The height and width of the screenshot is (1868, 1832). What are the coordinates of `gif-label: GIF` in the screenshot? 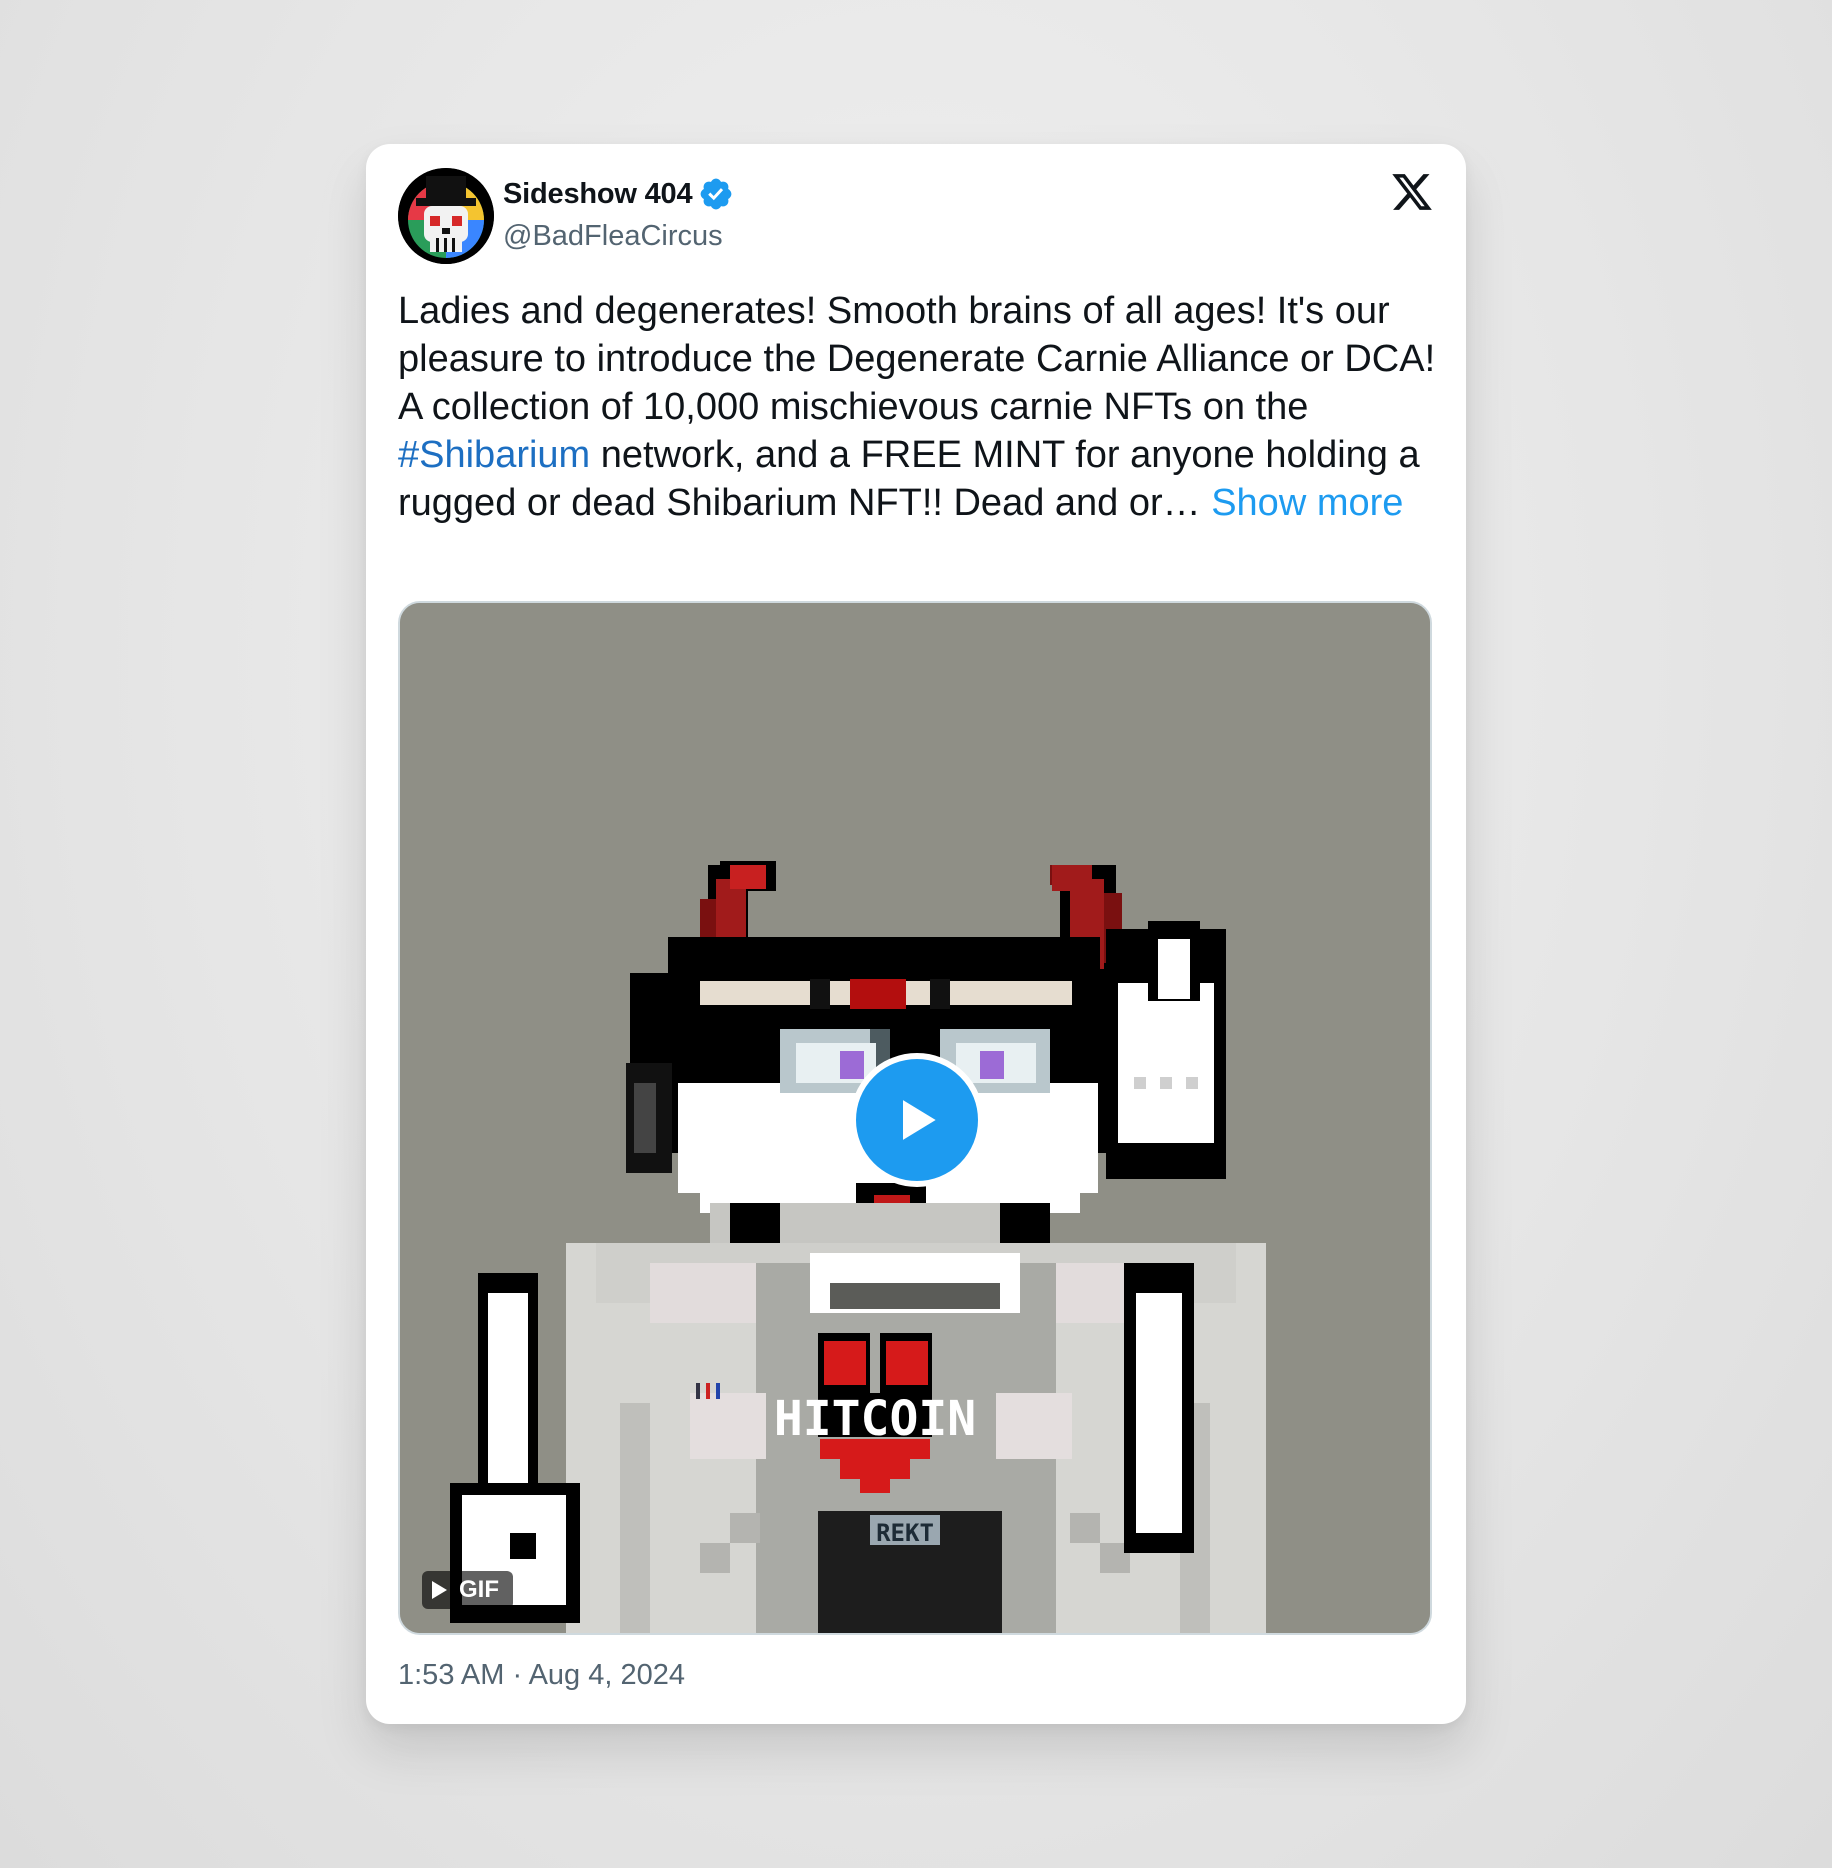 It's located at (479, 1589).